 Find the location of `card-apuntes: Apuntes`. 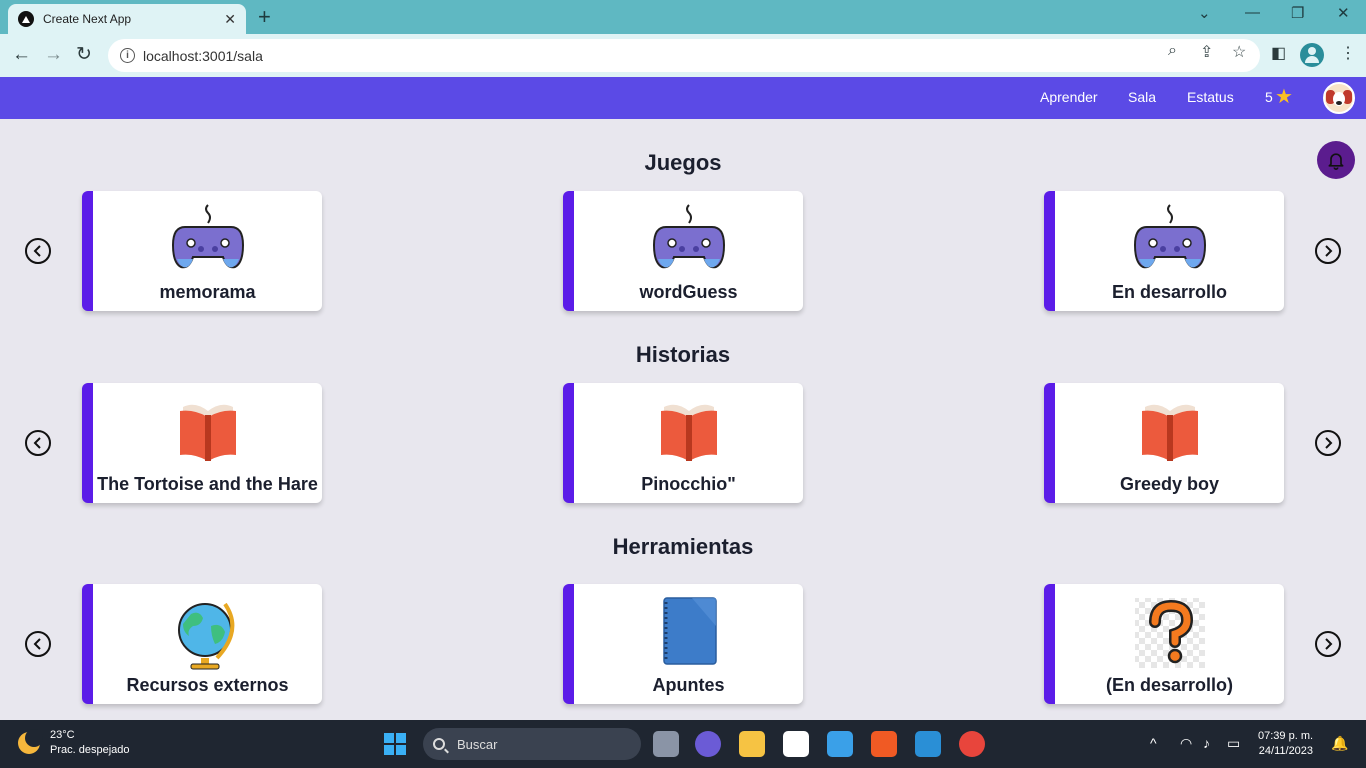

card-apuntes: Apuntes is located at coordinates (683, 644).